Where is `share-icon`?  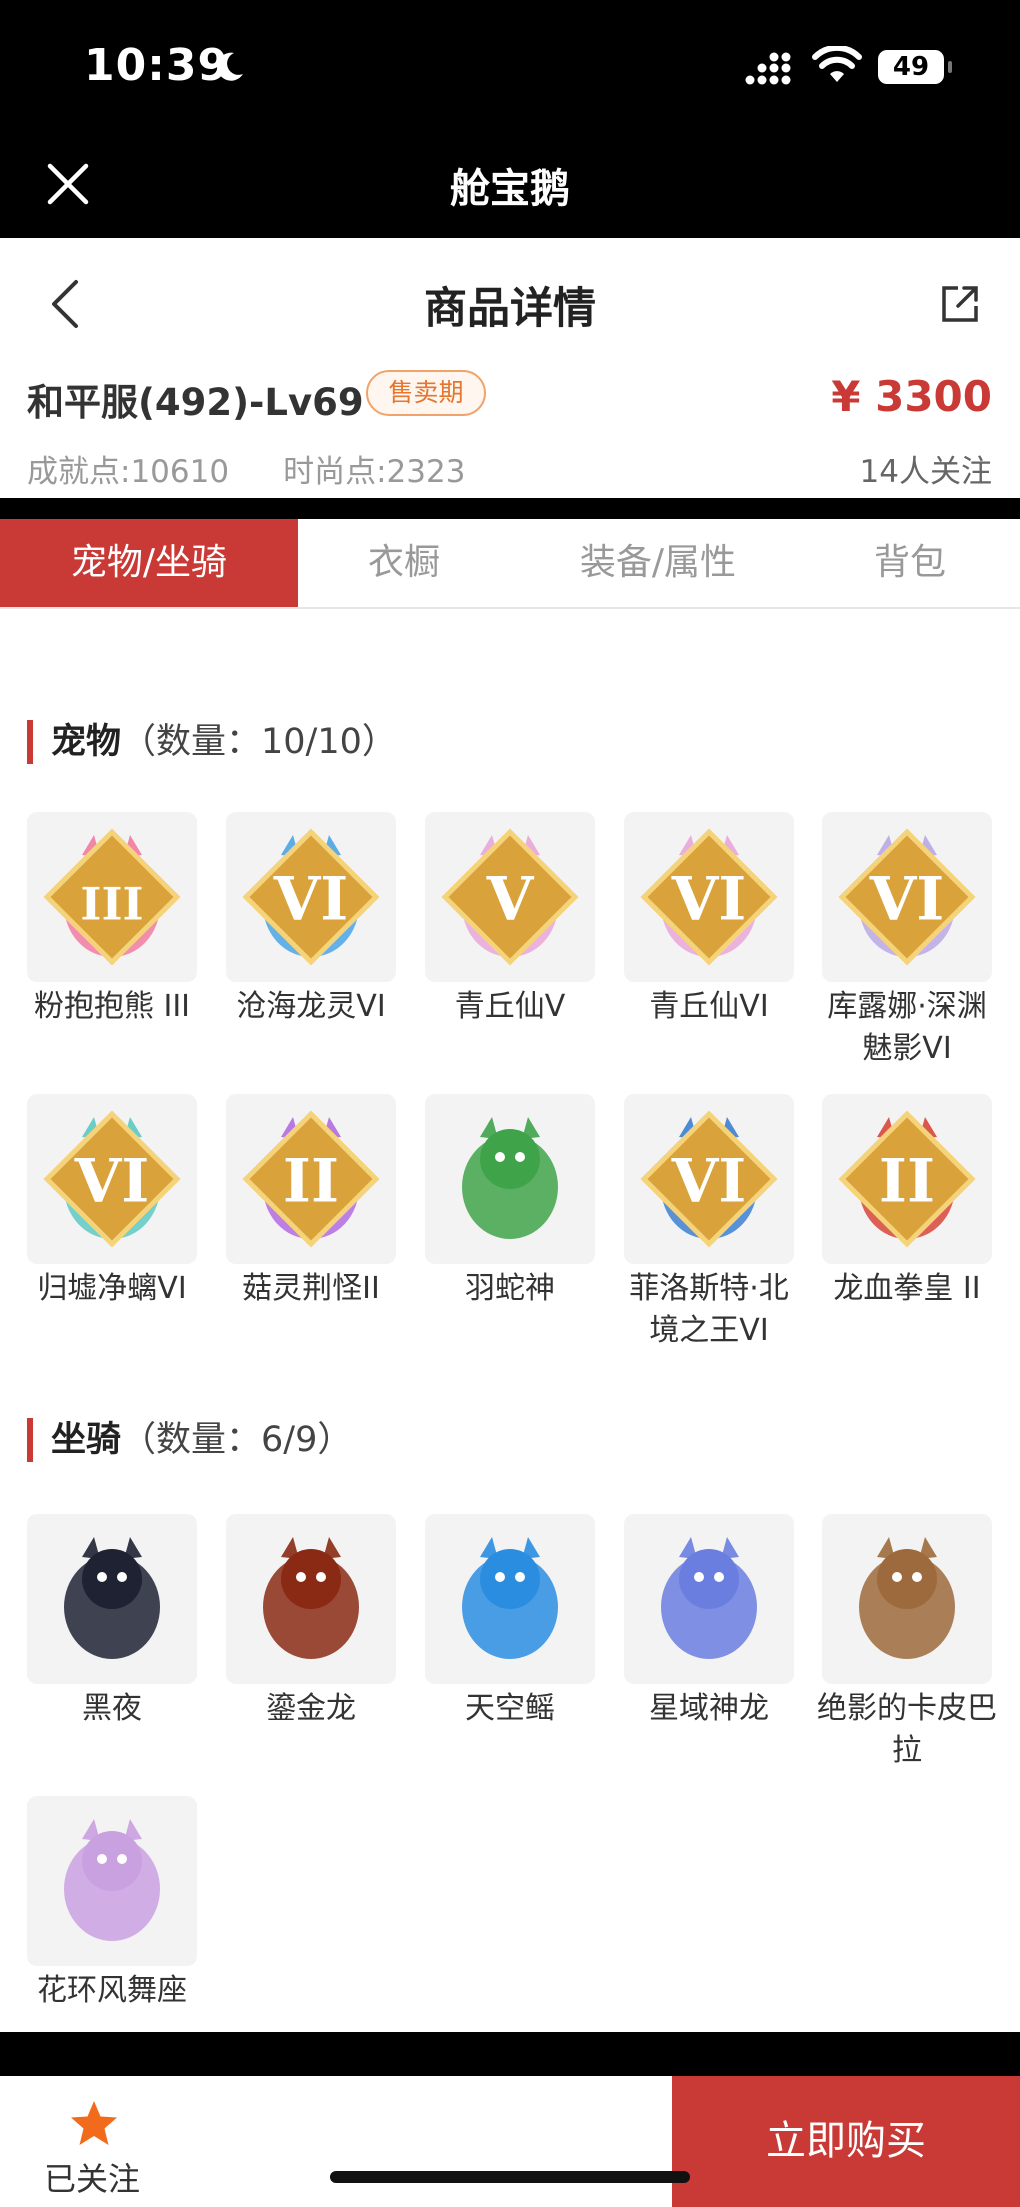 share-icon is located at coordinates (960, 304).